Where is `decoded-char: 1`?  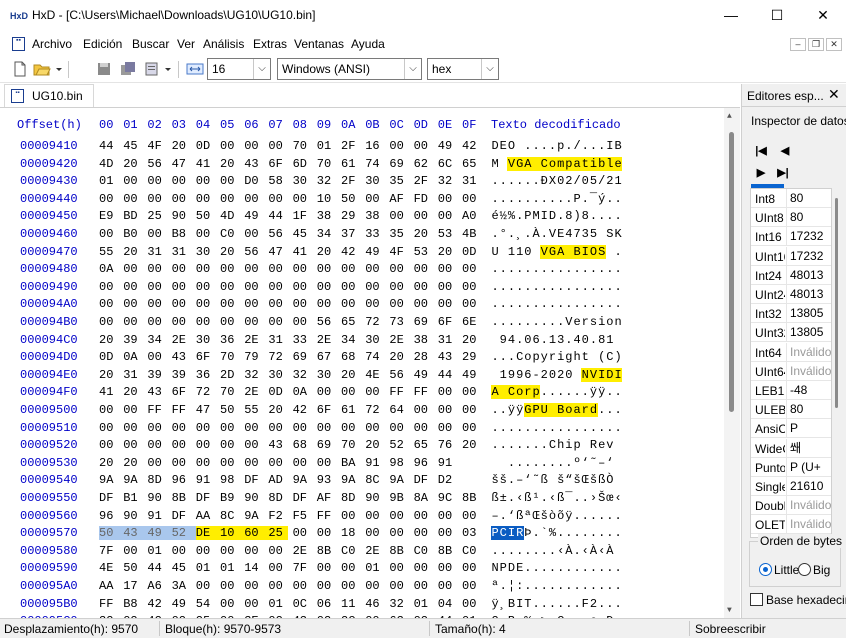 decoded-char: 1 is located at coordinates (552, 340).